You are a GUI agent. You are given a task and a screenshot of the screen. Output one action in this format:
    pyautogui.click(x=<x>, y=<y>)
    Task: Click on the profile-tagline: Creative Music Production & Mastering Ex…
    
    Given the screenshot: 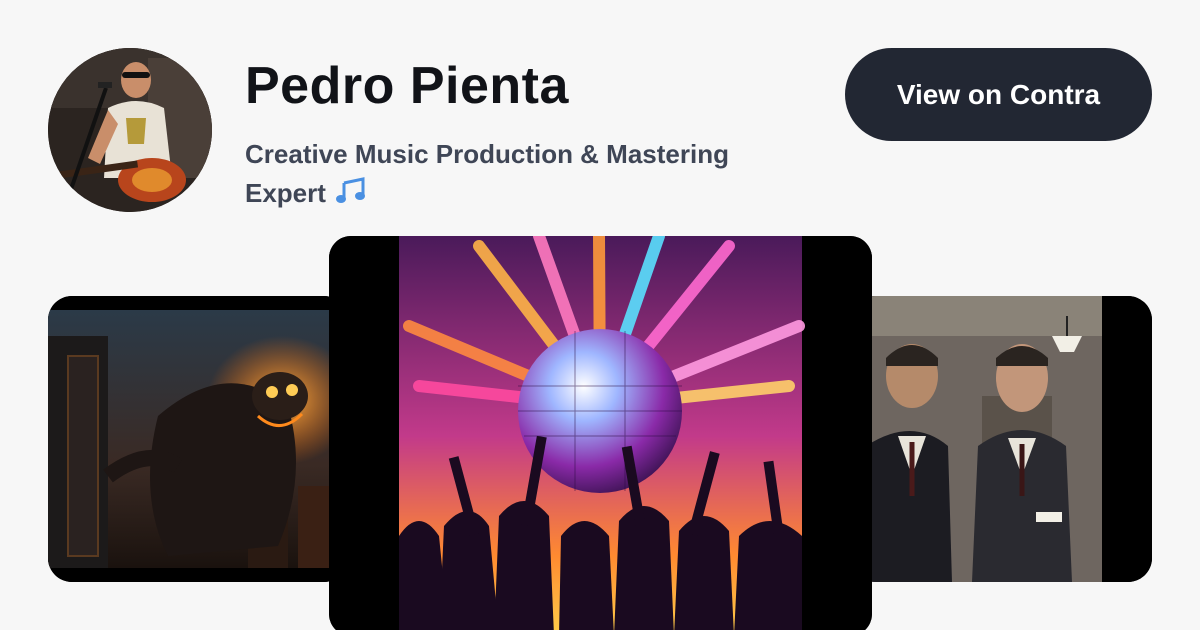 What is the action you would take?
    pyautogui.click(x=505, y=175)
    